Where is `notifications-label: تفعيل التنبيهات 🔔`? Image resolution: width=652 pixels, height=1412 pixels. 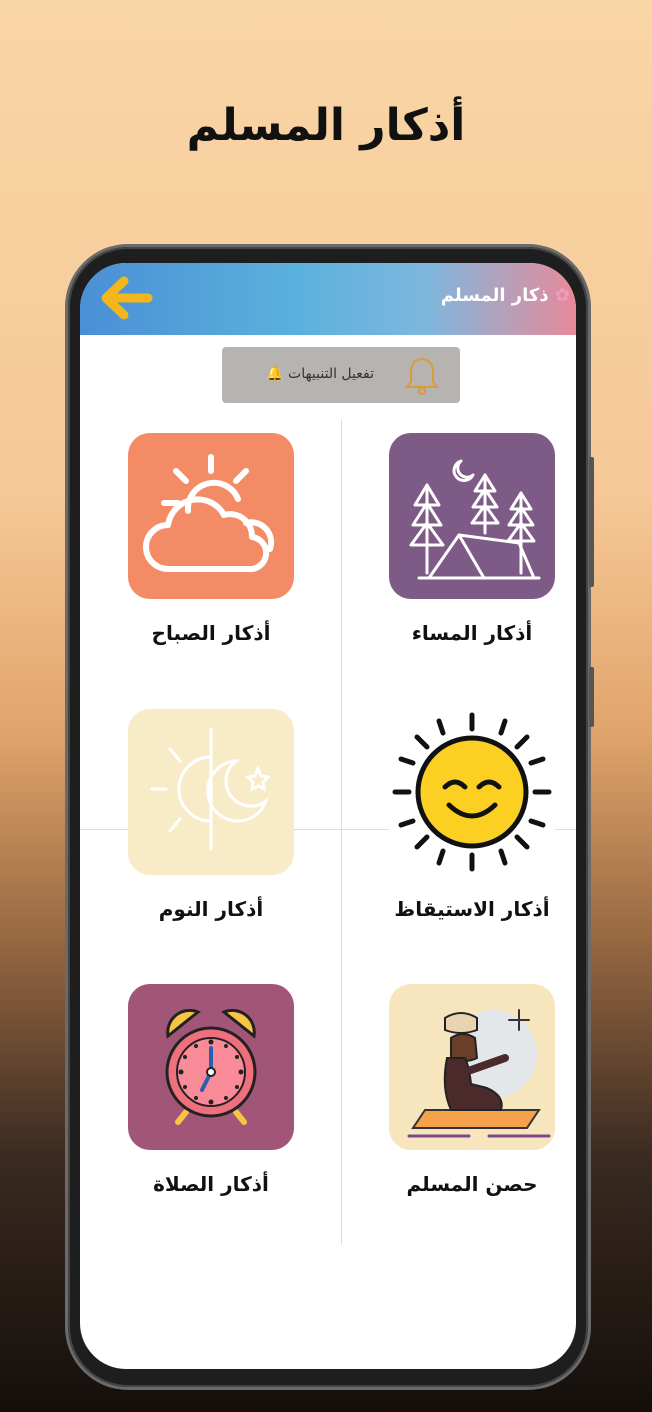 notifications-label: تفعيل التنبيهات 🔔 is located at coordinates (320, 374).